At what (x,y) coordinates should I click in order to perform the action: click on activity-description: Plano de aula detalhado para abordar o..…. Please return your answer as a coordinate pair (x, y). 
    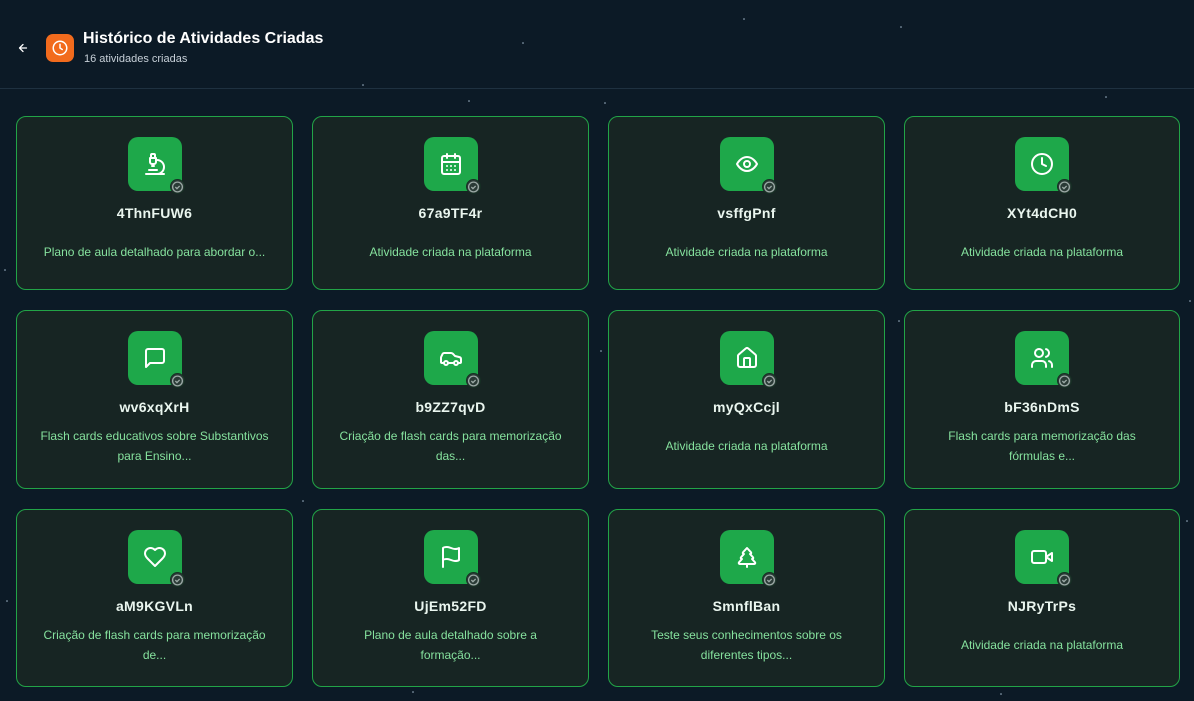
    Looking at the image, I should click on (154, 252).